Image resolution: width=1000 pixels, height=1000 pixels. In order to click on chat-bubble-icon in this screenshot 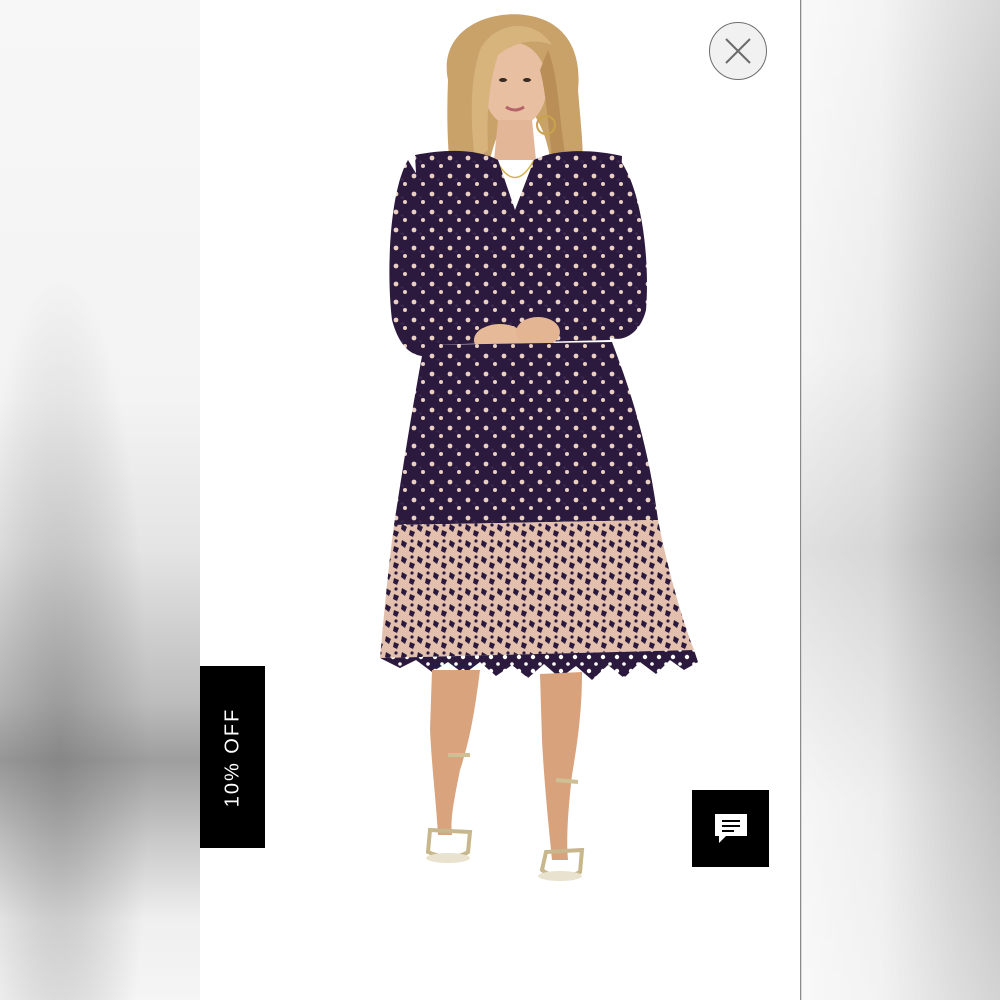, I will do `click(730, 828)`.